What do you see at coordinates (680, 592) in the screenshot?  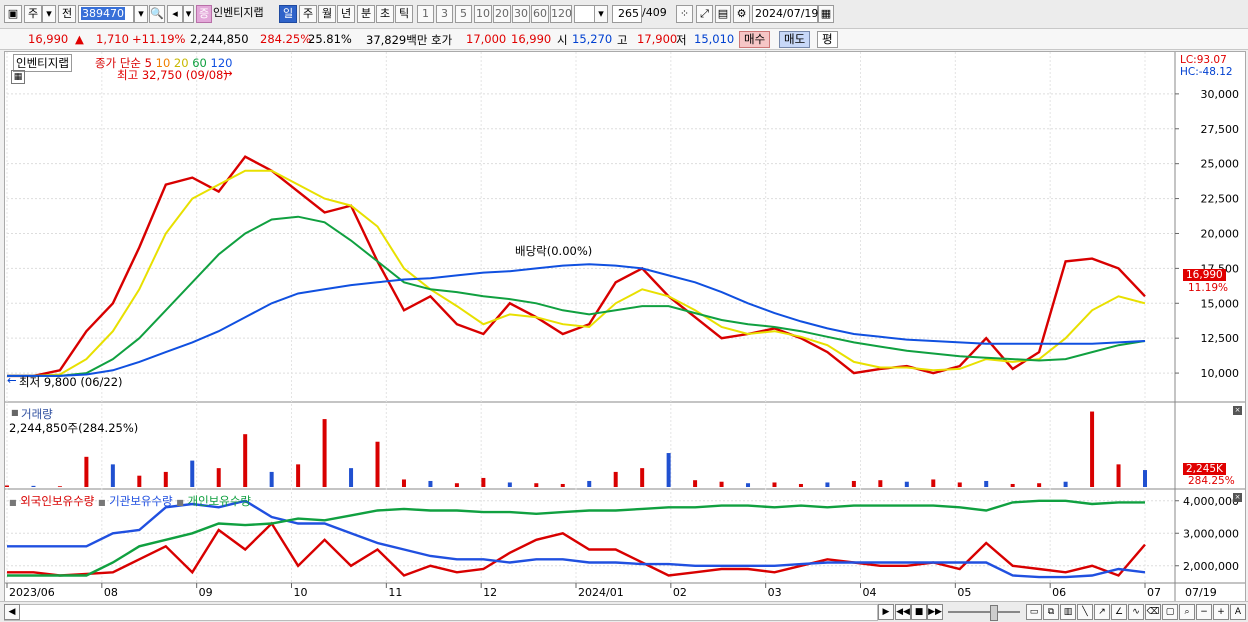 I see `x-tick-label: 02` at bounding box center [680, 592].